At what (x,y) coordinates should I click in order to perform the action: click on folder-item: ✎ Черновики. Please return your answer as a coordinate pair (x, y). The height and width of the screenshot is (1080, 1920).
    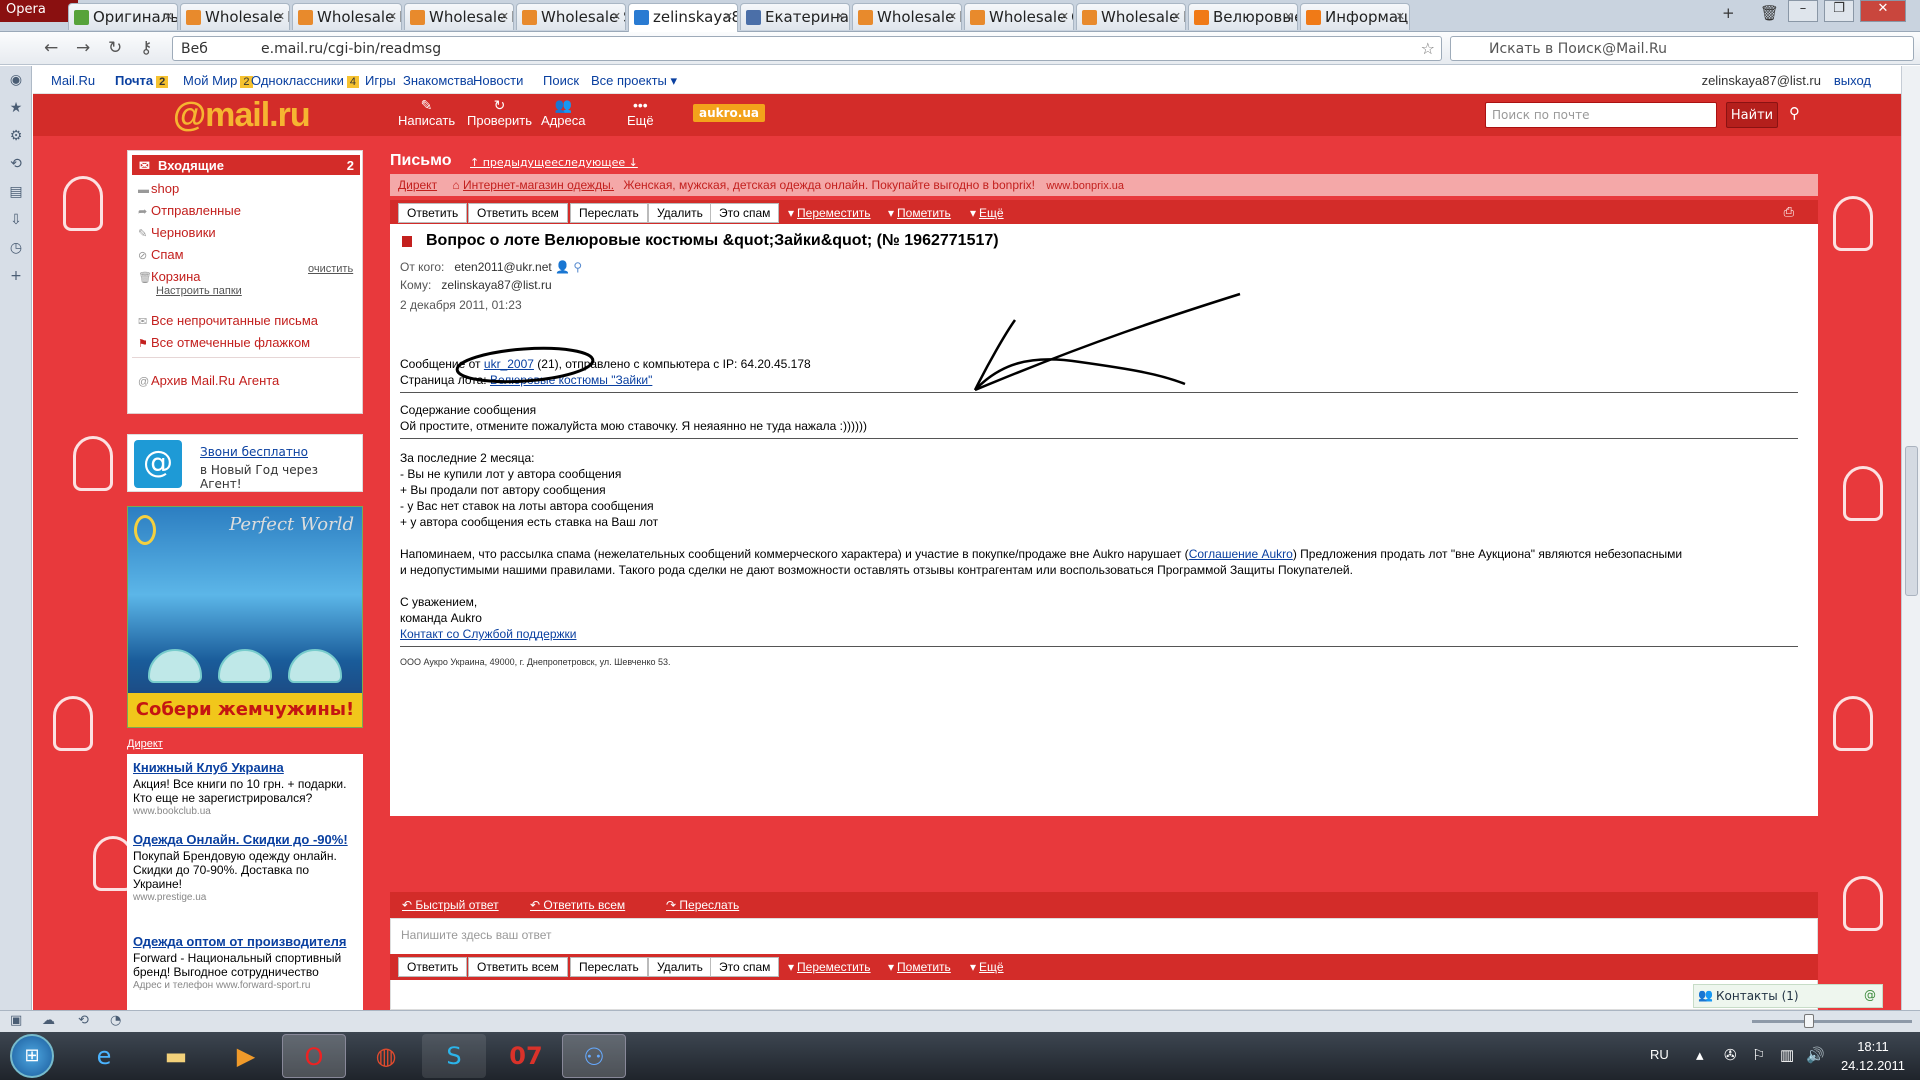
    Looking at the image, I should click on (177, 232).